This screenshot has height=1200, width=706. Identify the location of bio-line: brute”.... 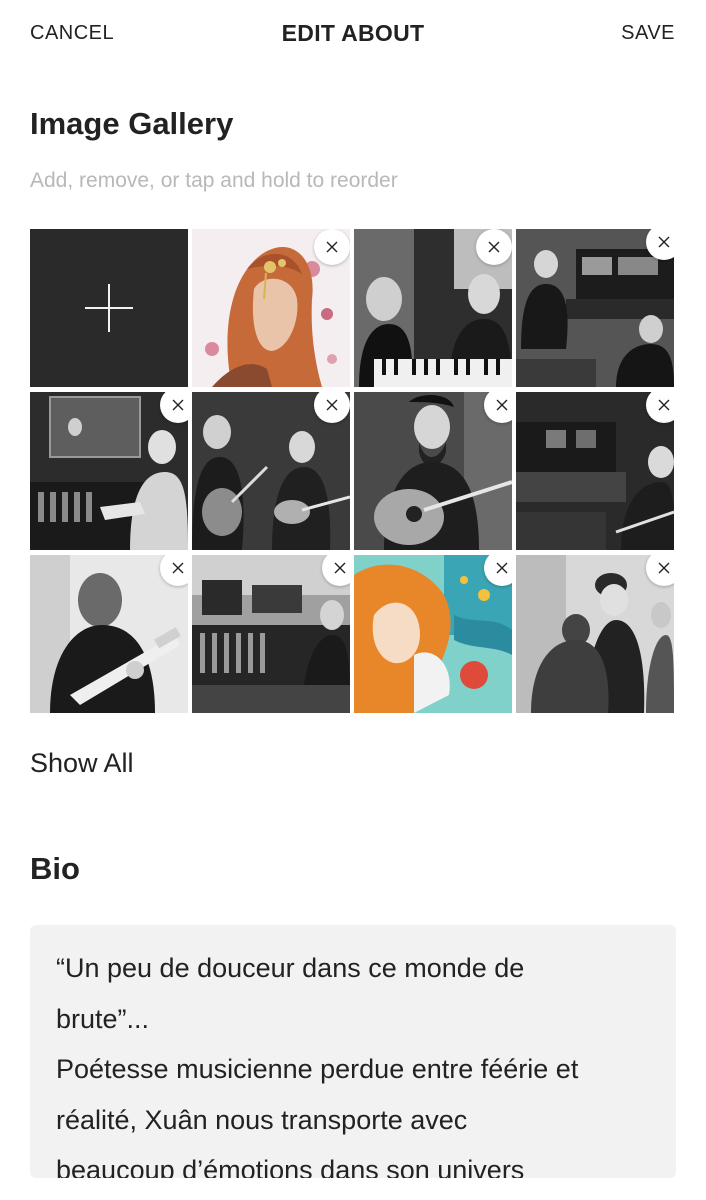
(103, 1018).